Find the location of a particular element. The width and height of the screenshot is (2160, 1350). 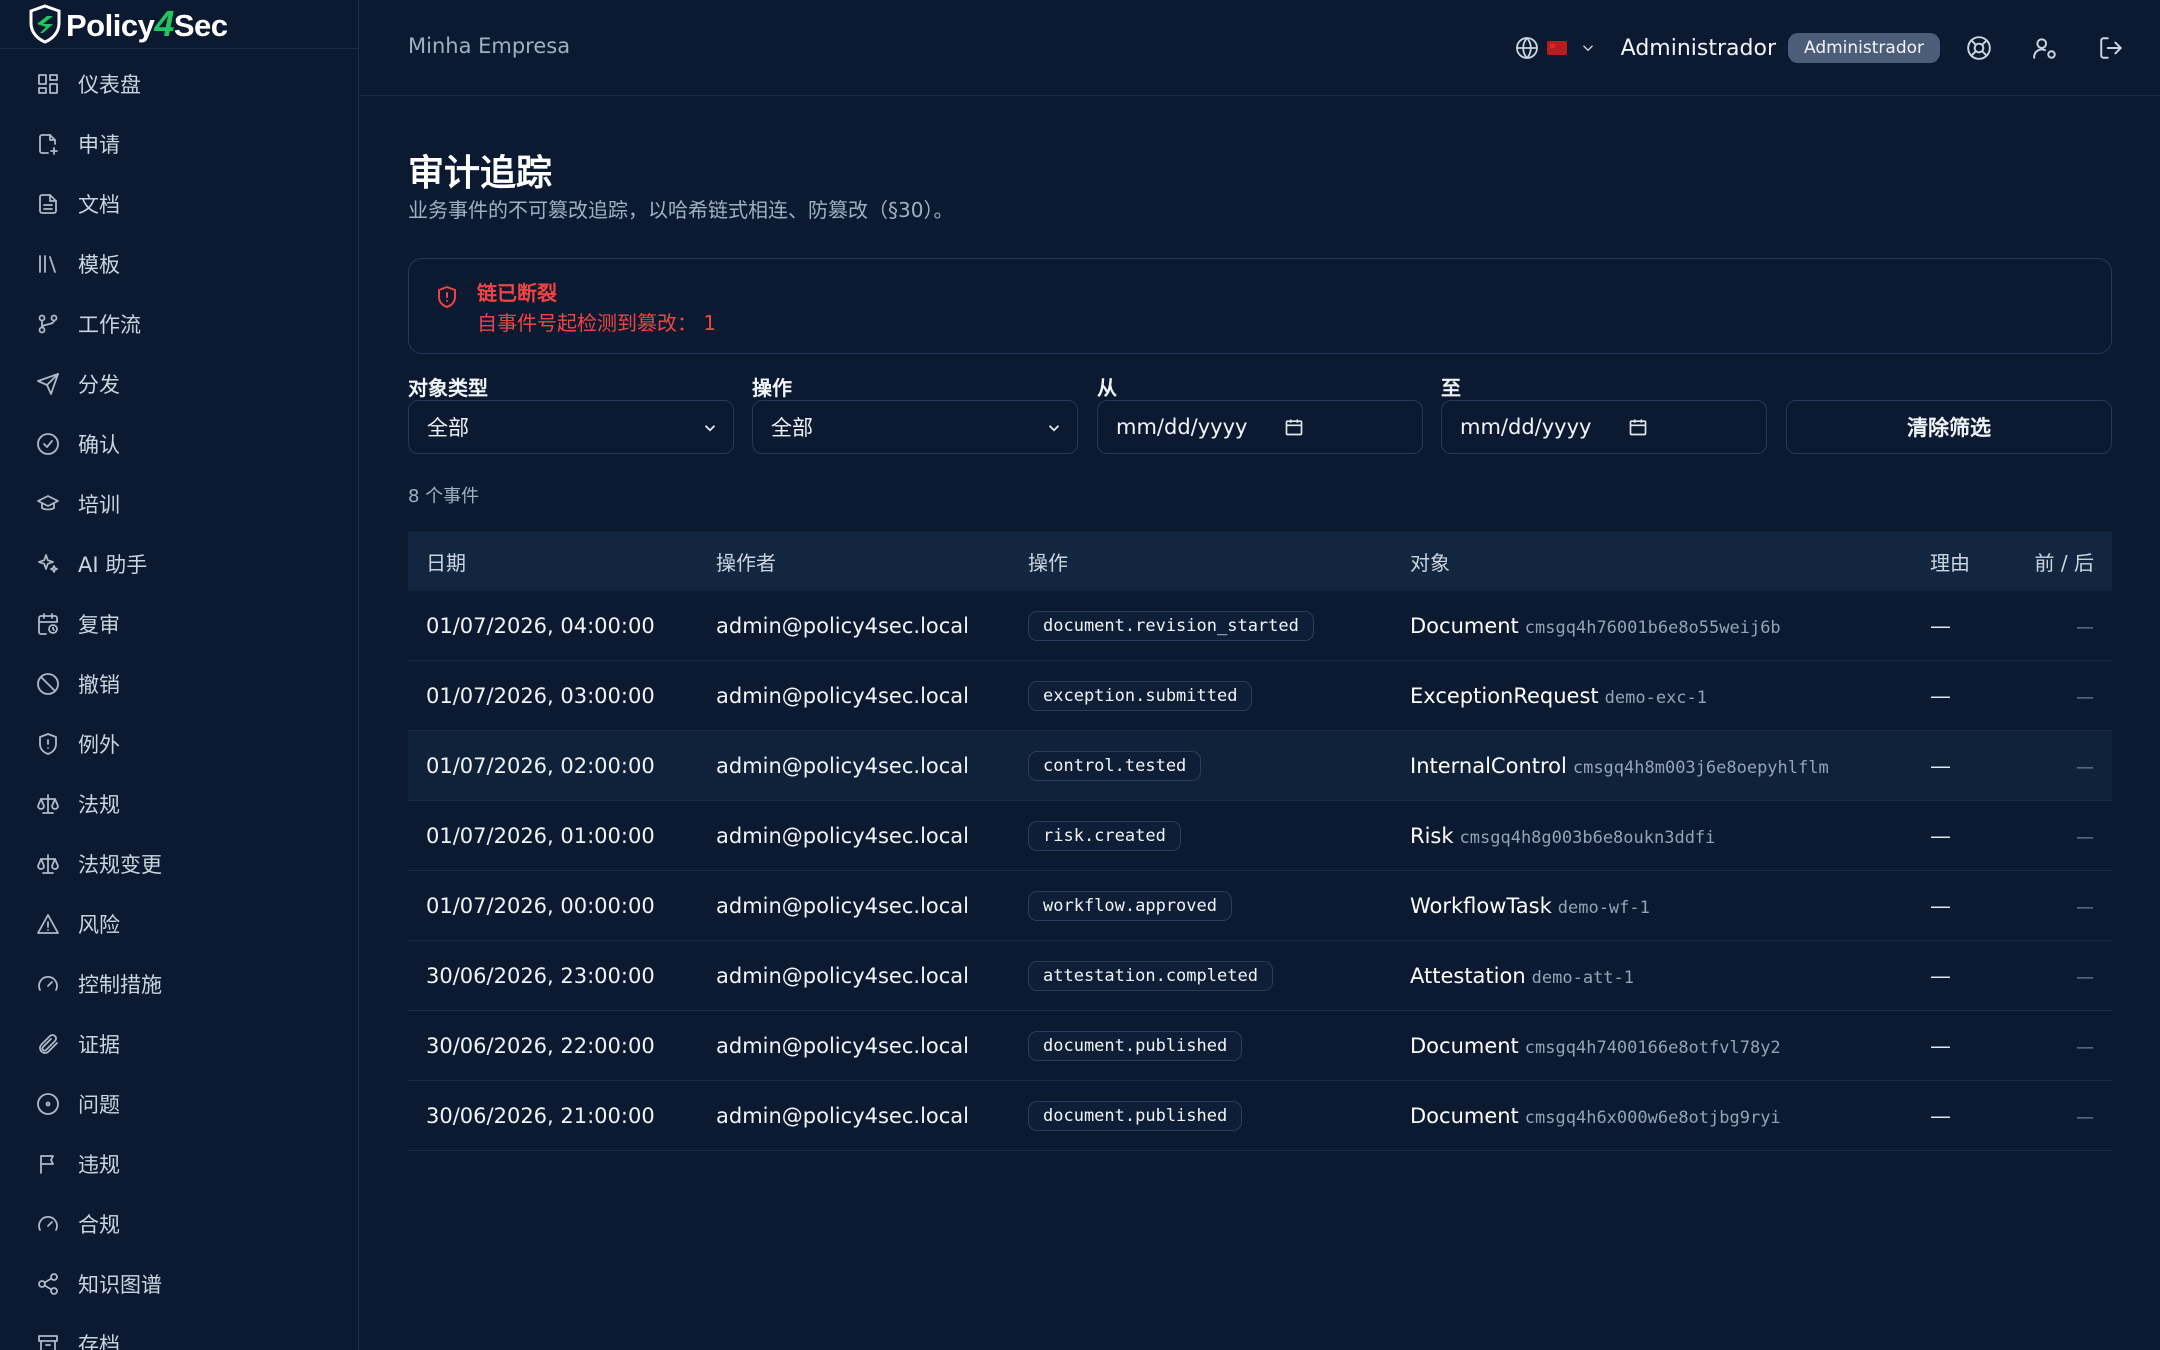

sidebar-item: 分发 is located at coordinates (179, 384).